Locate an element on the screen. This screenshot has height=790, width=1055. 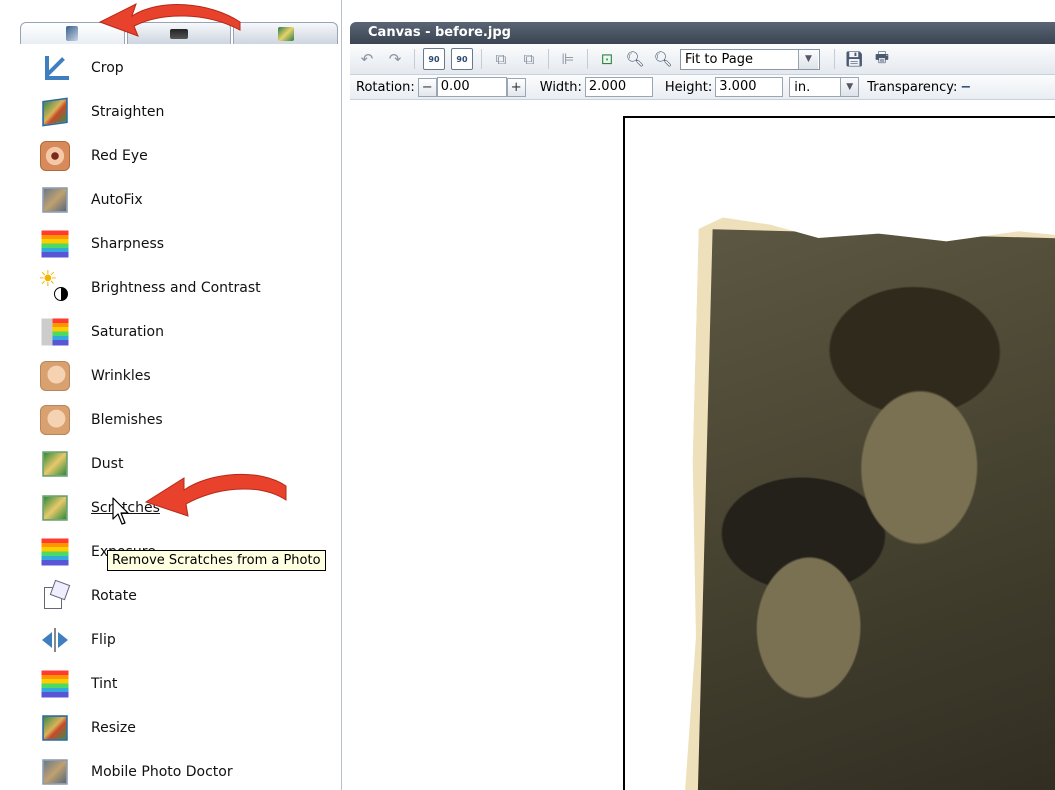
align-icon: ⊫ is located at coordinates (568, 59).